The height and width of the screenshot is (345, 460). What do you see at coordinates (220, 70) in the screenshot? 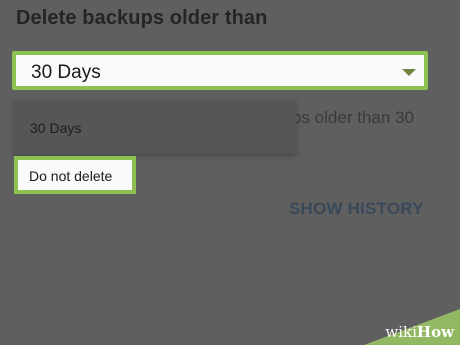
I see `backup-age-select: 30 Days` at bounding box center [220, 70].